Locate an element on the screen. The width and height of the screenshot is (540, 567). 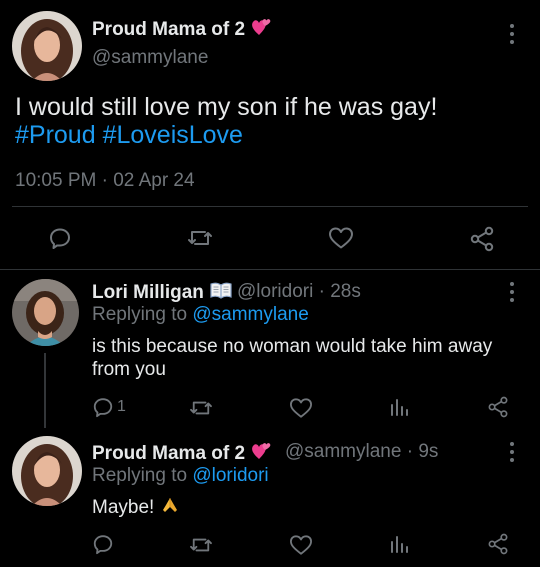
author-handle: @sammylane is located at coordinates (150, 58).